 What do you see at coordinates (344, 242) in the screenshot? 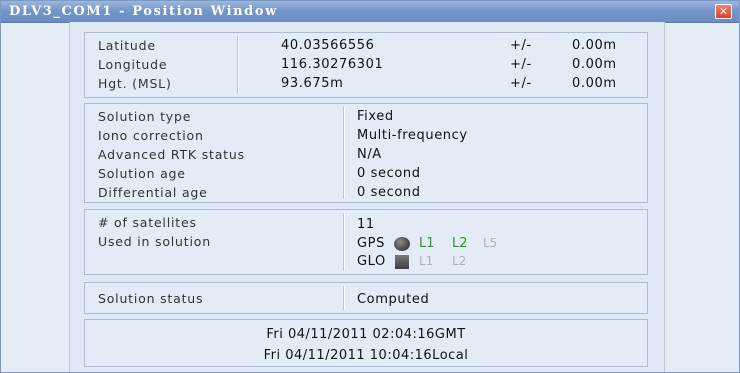
I see `satellites-divider` at bounding box center [344, 242].